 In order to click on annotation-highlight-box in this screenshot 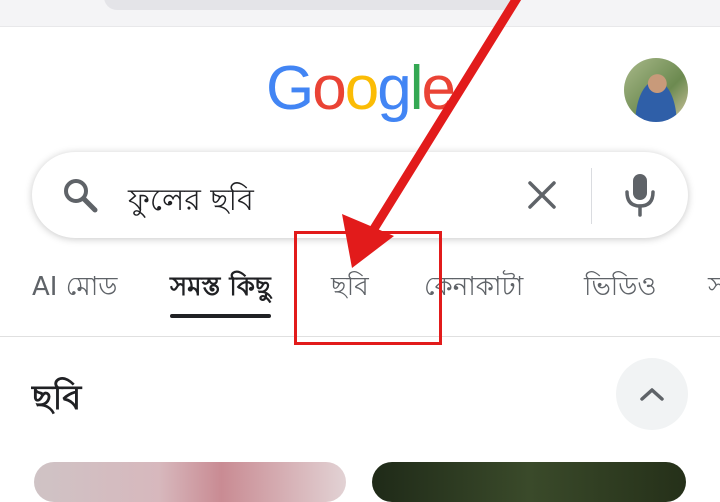, I will do `click(368, 288)`.